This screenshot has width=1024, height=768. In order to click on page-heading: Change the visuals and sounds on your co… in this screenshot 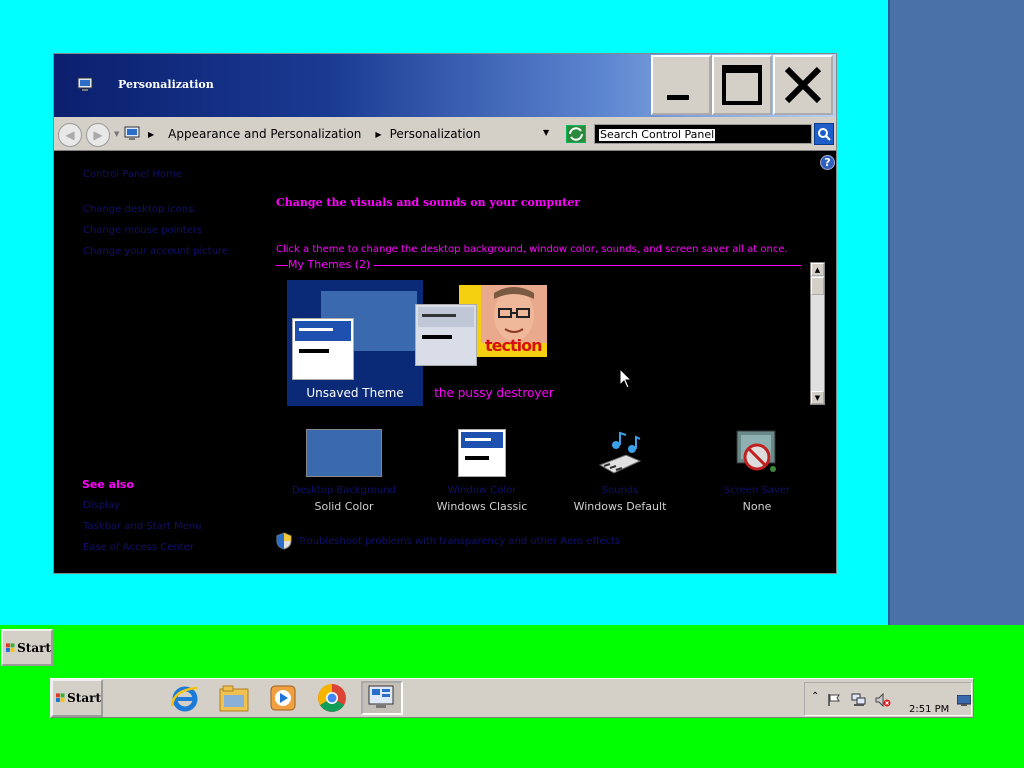, I will do `click(428, 202)`.